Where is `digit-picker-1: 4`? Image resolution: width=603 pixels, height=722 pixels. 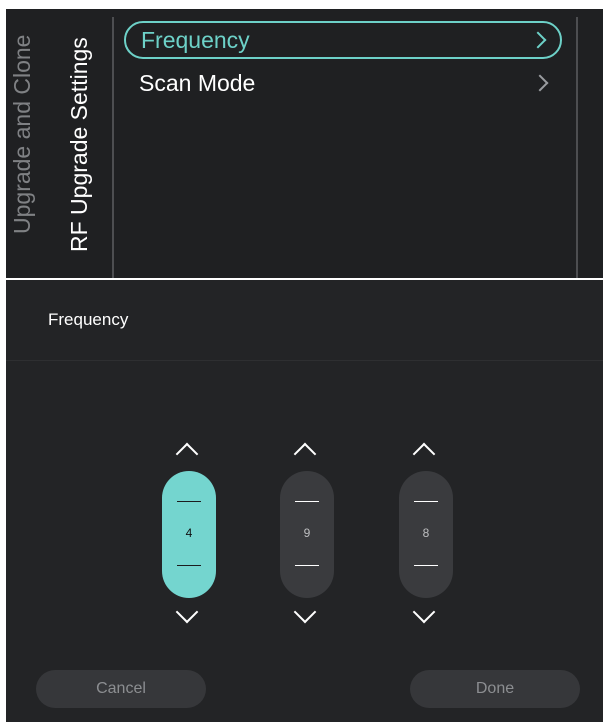
digit-picker-1: 4 is located at coordinates (189, 532).